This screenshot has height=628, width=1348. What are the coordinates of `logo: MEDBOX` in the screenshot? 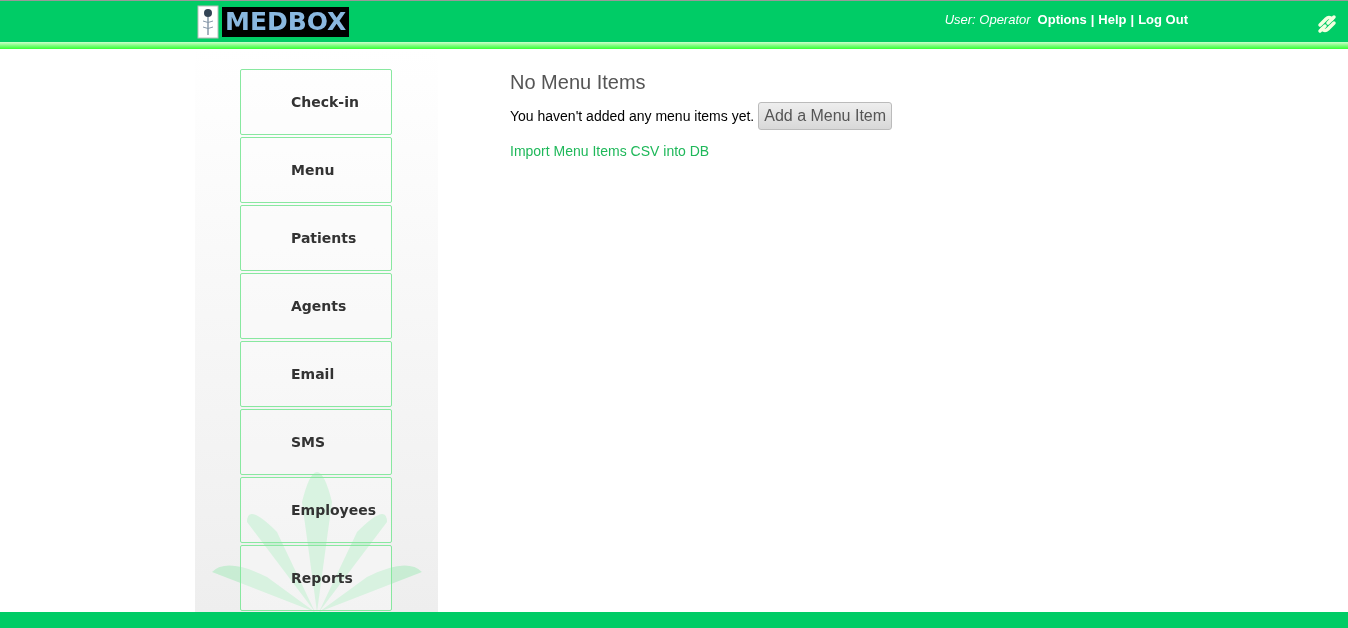 It's located at (286, 21).